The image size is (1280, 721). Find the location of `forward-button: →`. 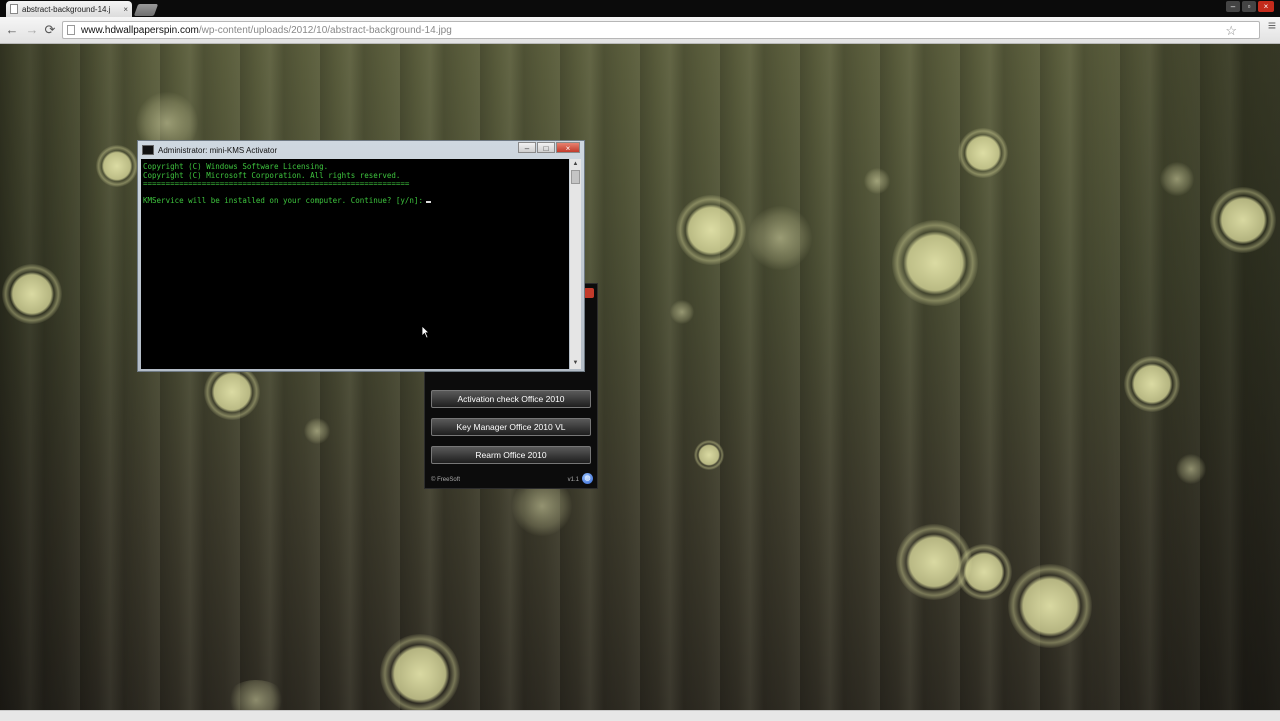

forward-button: → is located at coordinates (32, 30).